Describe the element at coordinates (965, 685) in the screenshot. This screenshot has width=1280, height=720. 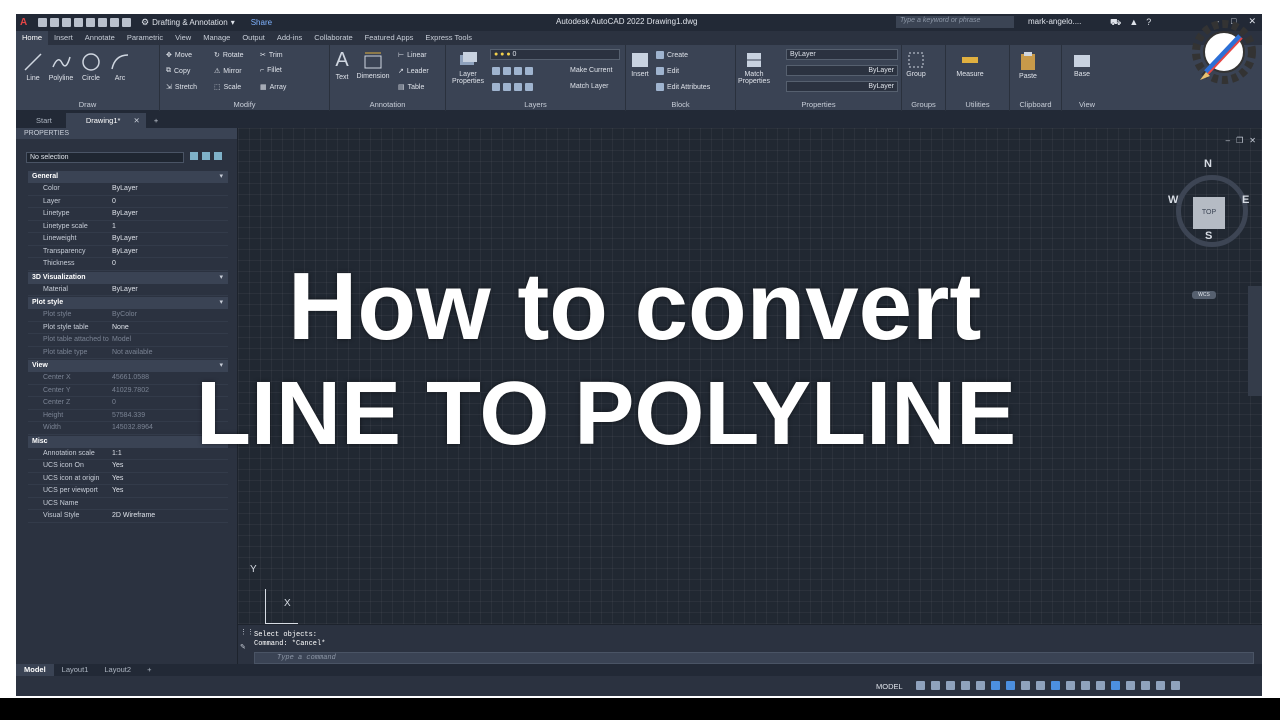
I see `polar-icon` at that location.